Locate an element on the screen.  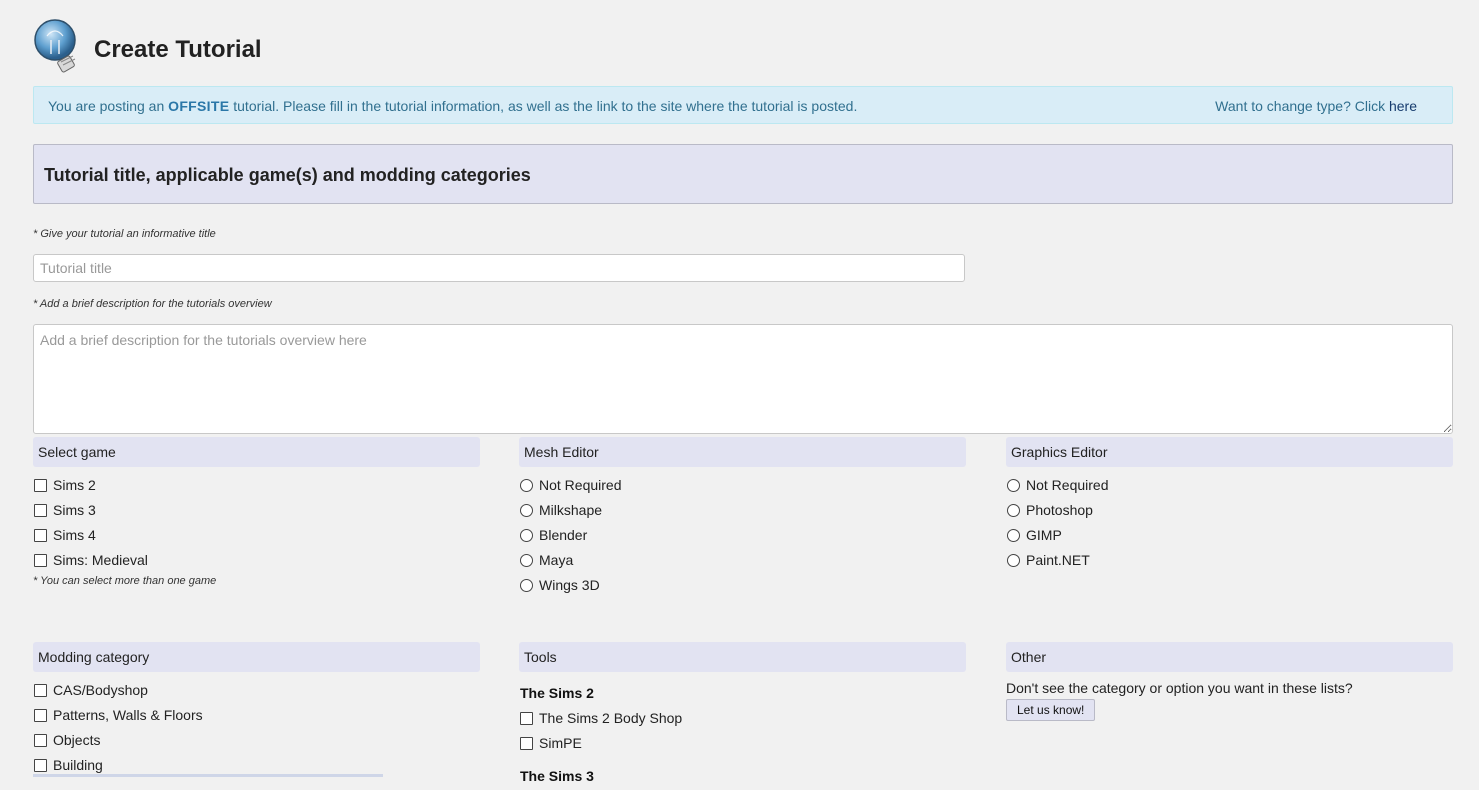
let-us-know-button: Let us know! is located at coordinates (1051, 710).